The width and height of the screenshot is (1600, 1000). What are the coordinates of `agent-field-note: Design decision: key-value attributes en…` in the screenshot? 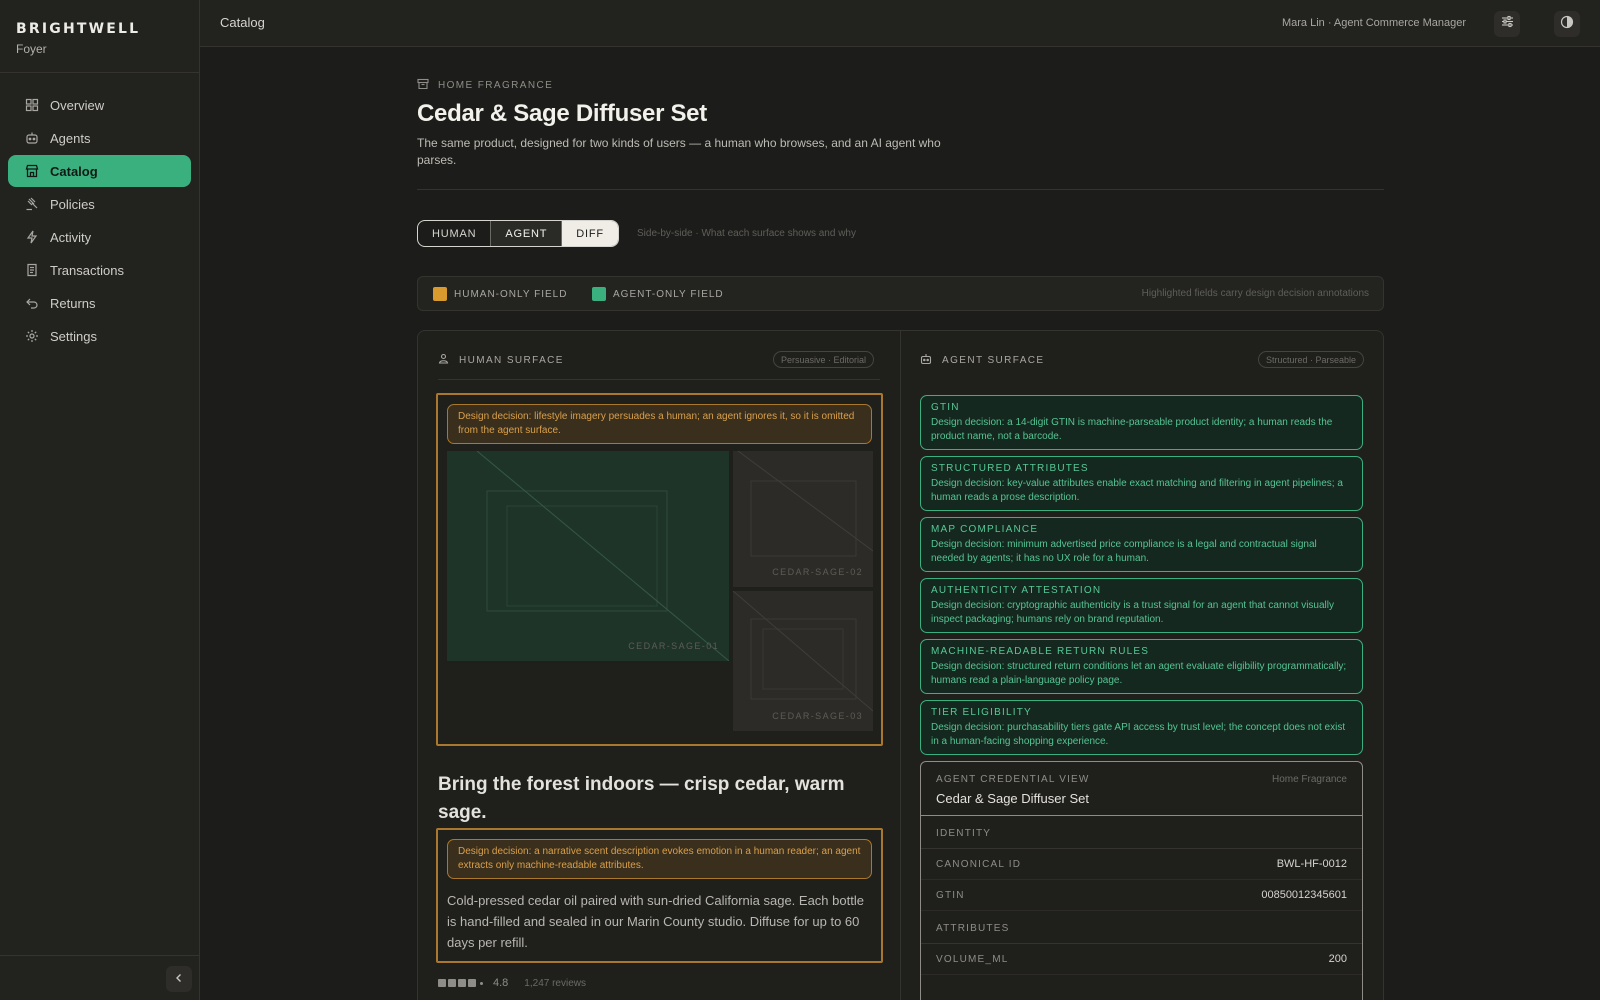 It's located at (1137, 490).